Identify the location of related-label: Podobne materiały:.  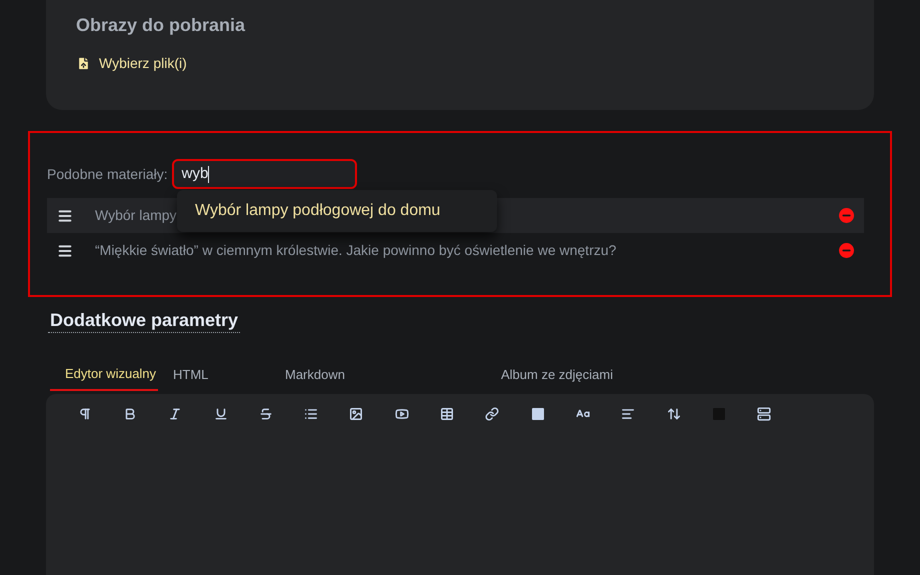
(107, 174).